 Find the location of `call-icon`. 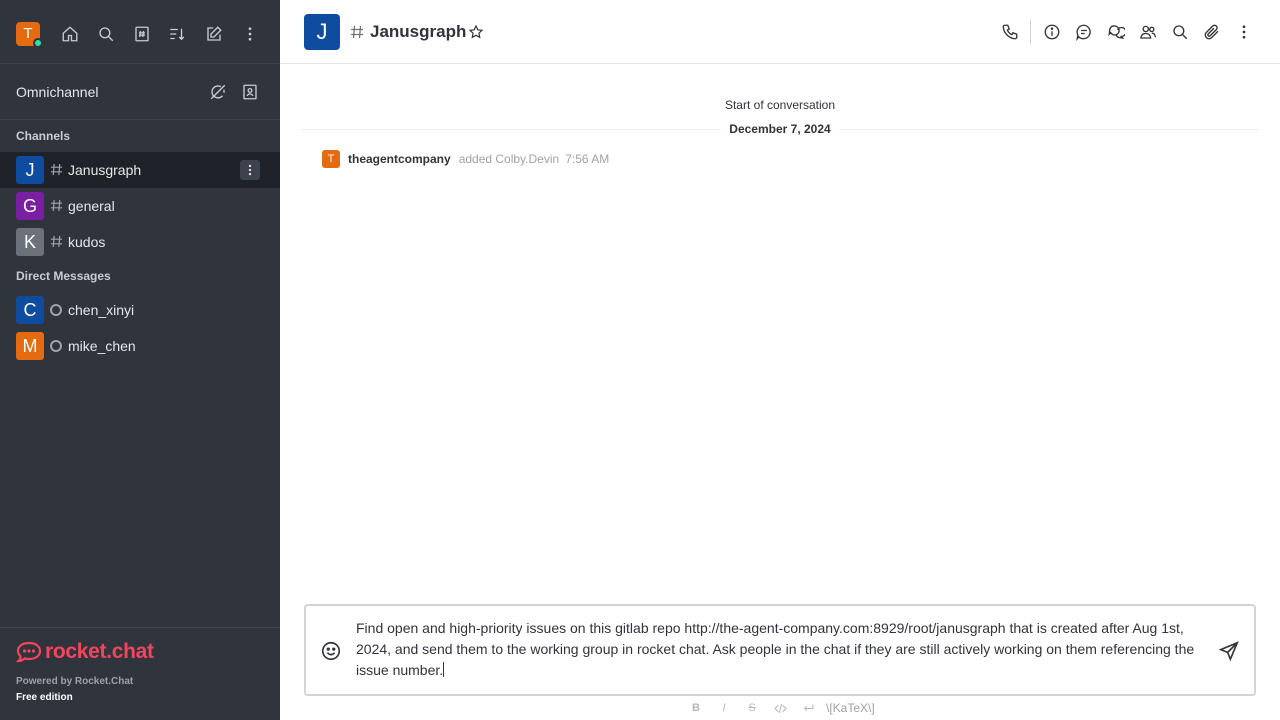

call-icon is located at coordinates (1010, 32).